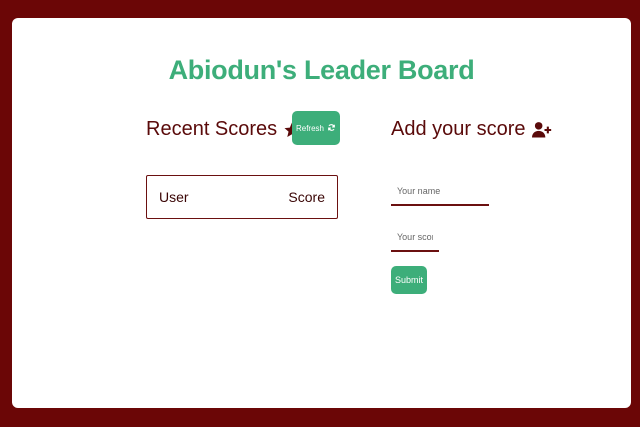  I want to click on recent-scores-heading: Recent Scores, so click(223, 129).